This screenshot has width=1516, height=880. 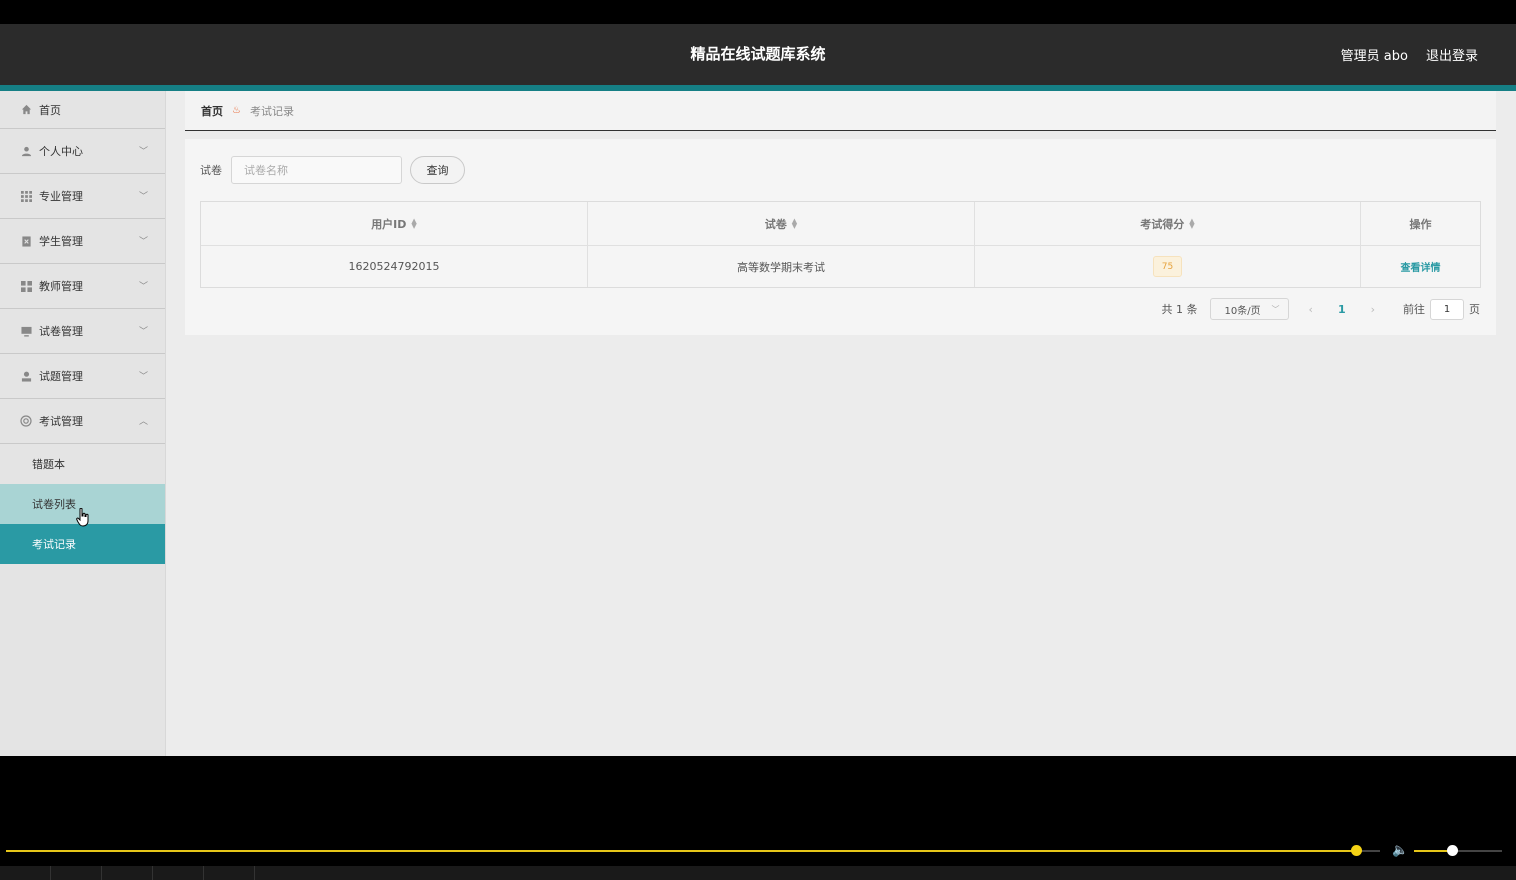 What do you see at coordinates (1400, 850) in the screenshot?
I see `volume-icon: 🔈` at bounding box center [1400, 850].